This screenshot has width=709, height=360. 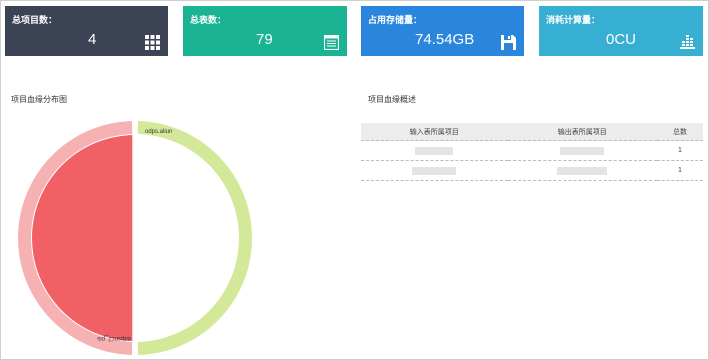 I want to click on stat-card-projects: 总项目数： 4, so click(x=86, y=31).